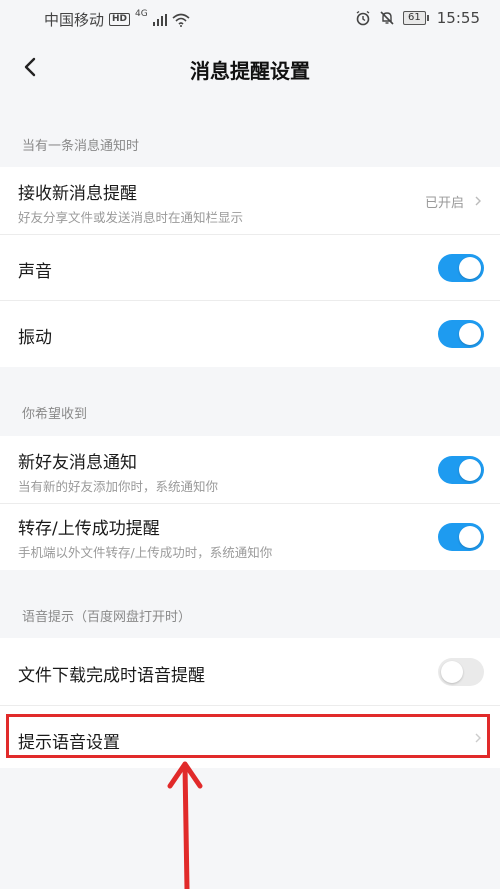  Describe the element at coordinates (120, 19) in the screenshot. I see `hd-badge: HD` at that location.